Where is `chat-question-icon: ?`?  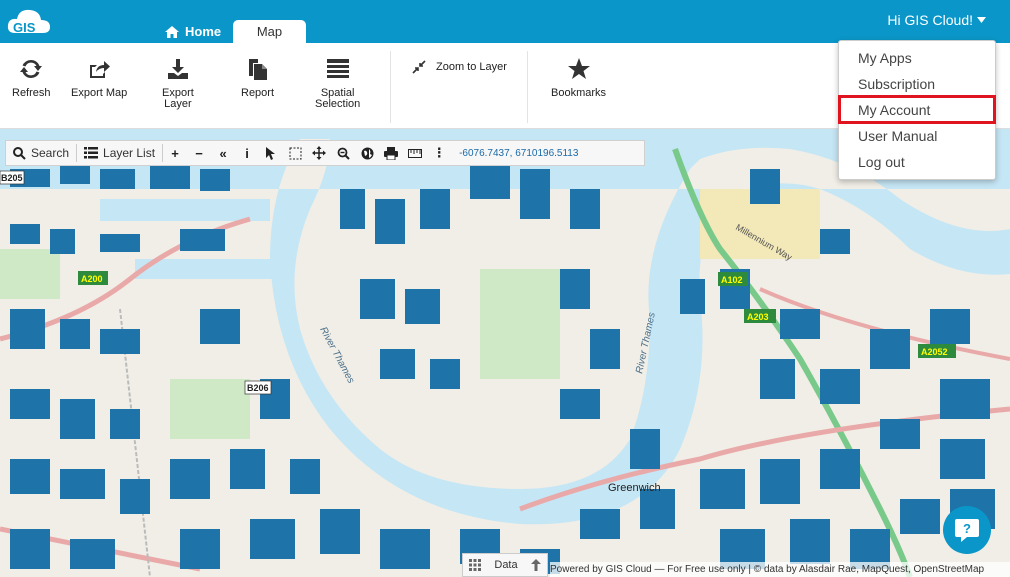
chat-question-icon: ? is located at coordinates (967, 530).